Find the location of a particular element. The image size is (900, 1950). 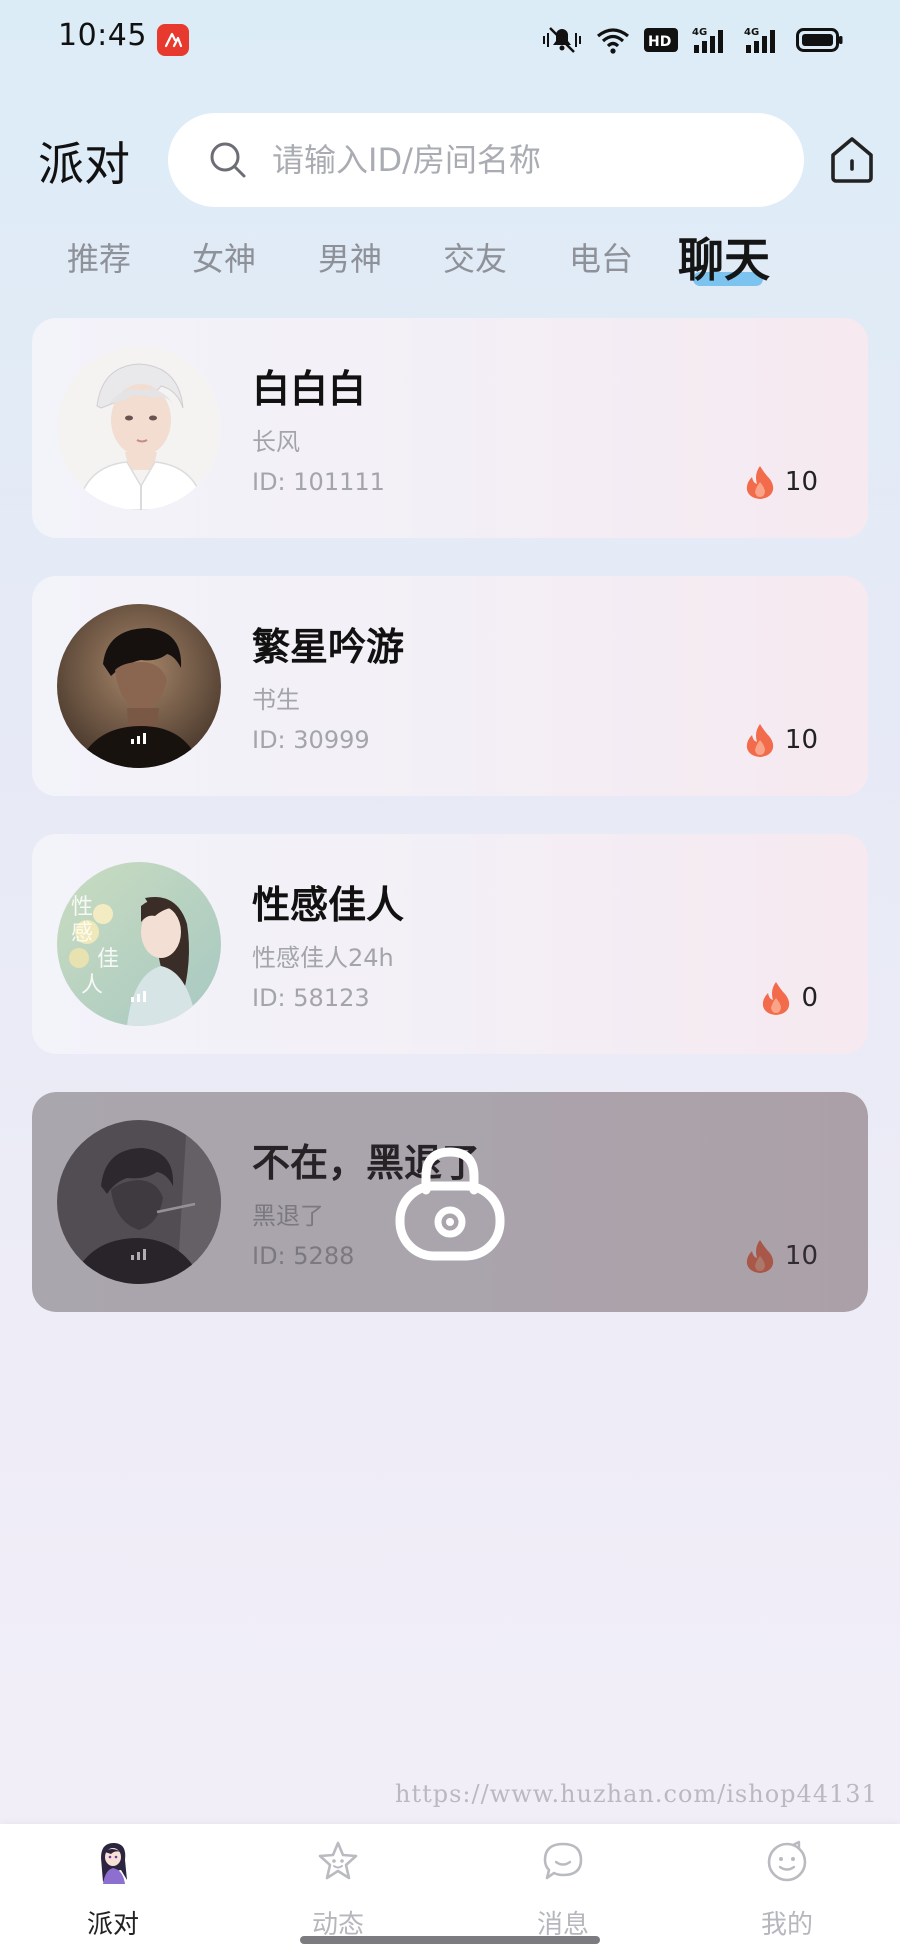

bottom-nav: 派对 动态 消息 我的 is located at coordinates (450, 1887).